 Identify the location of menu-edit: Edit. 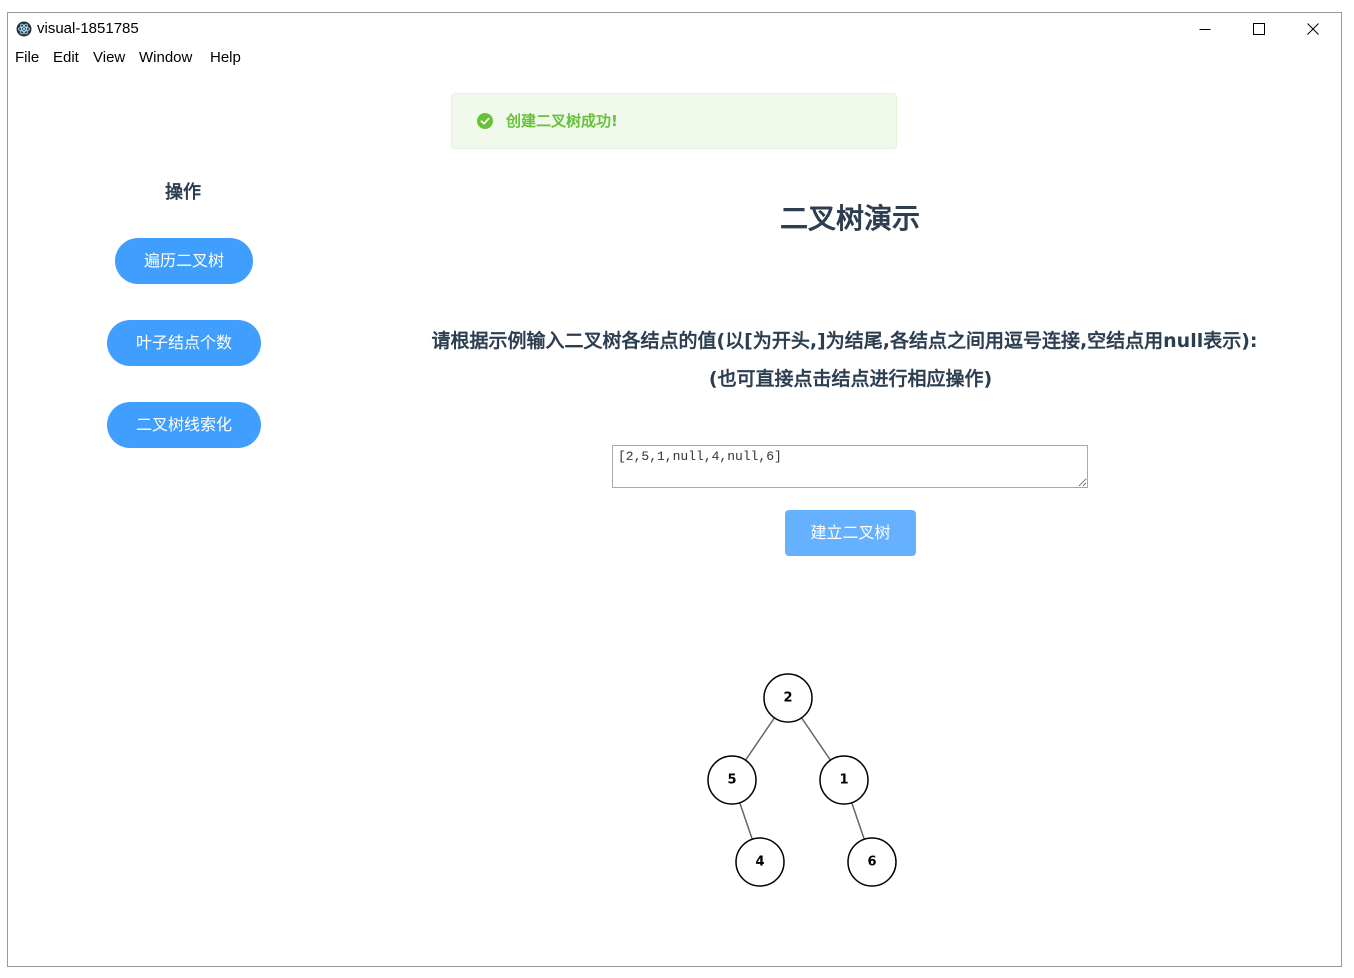
(66, 58).